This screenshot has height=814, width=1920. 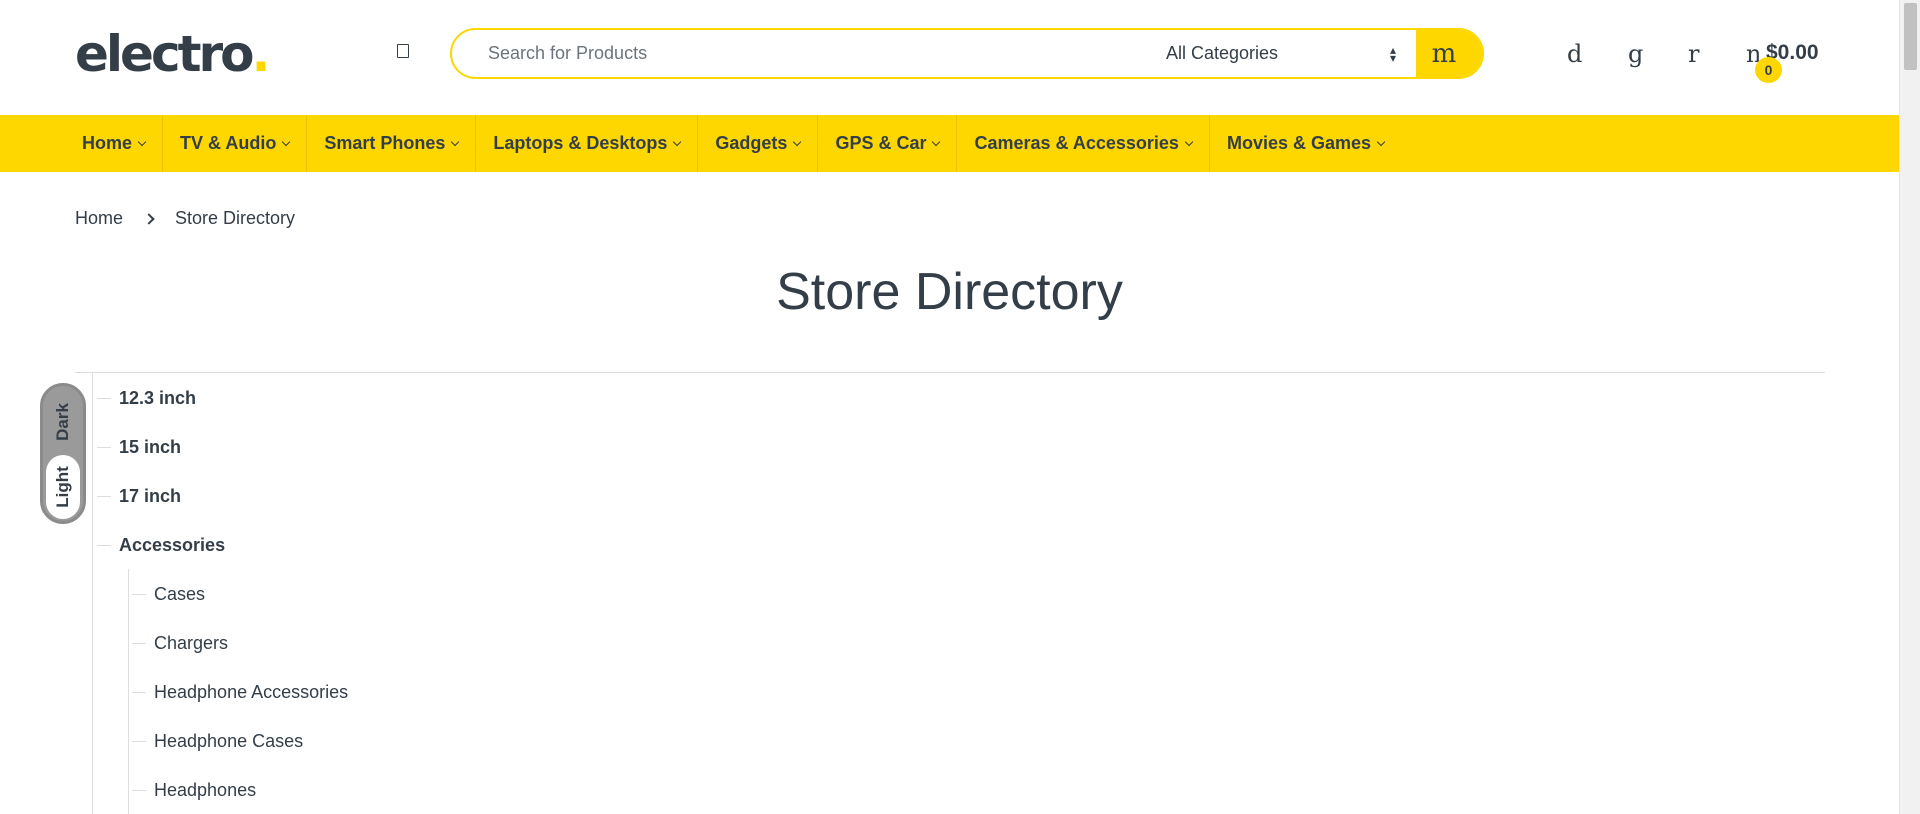 I want to click on nav-item-gps-car: GPS & Car, so click(x=888, y=143).